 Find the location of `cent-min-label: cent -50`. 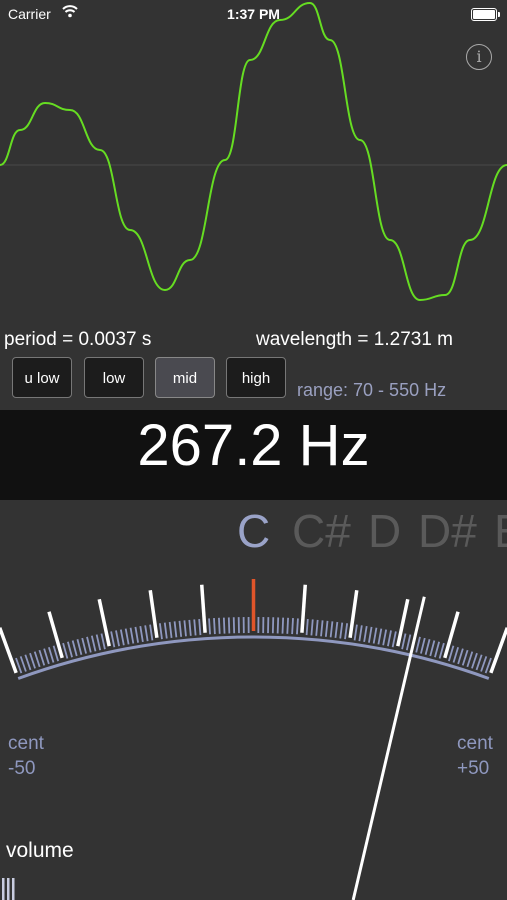

cent-min-label: cent -50 is located at coordinates (26, 756).